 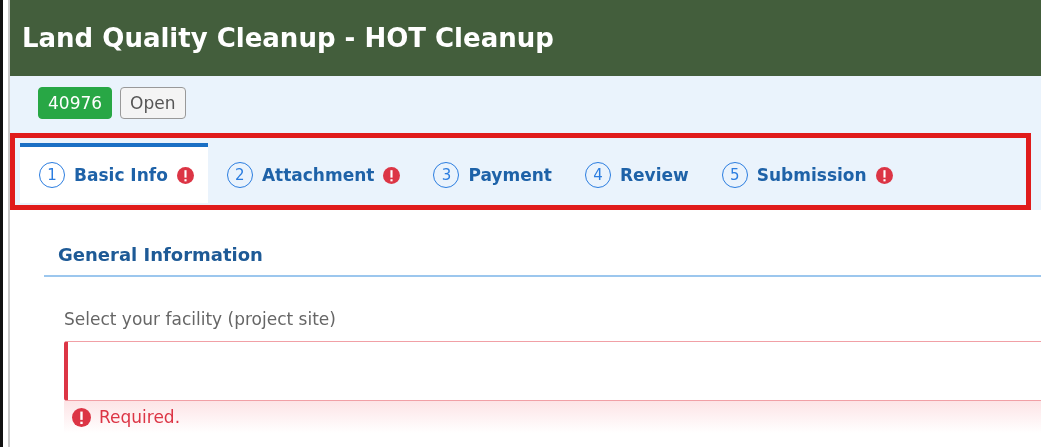 I want to click on step-tab: 5 Submission, so click(x=804, y=173).